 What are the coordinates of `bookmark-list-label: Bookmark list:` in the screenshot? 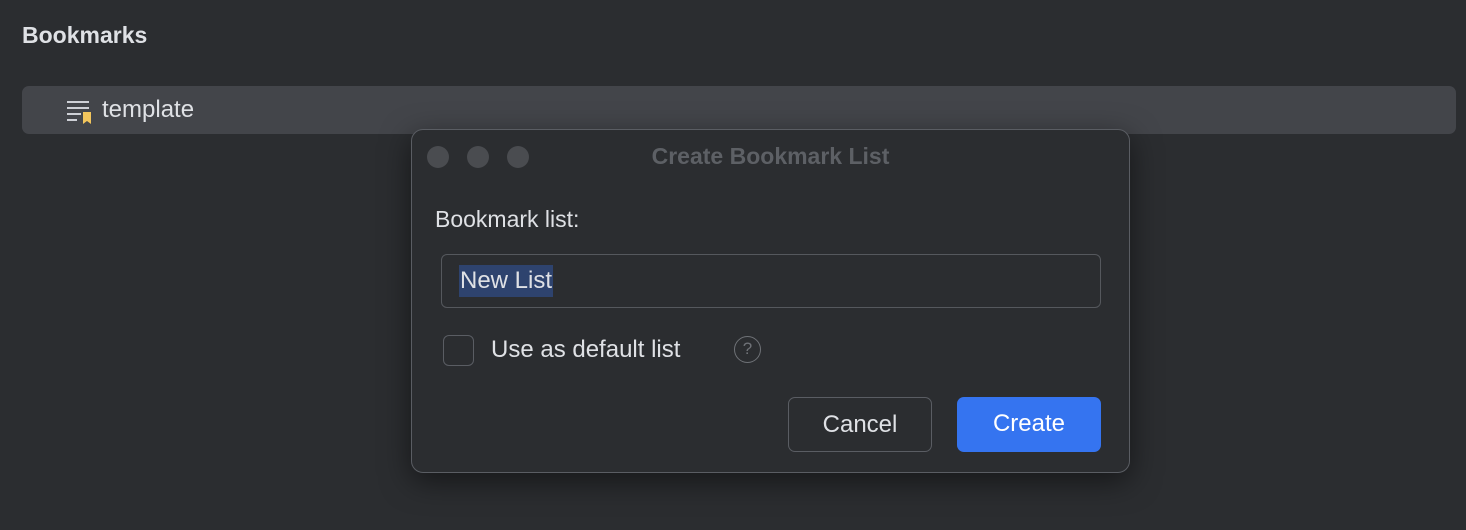 It's located at (507, 219).